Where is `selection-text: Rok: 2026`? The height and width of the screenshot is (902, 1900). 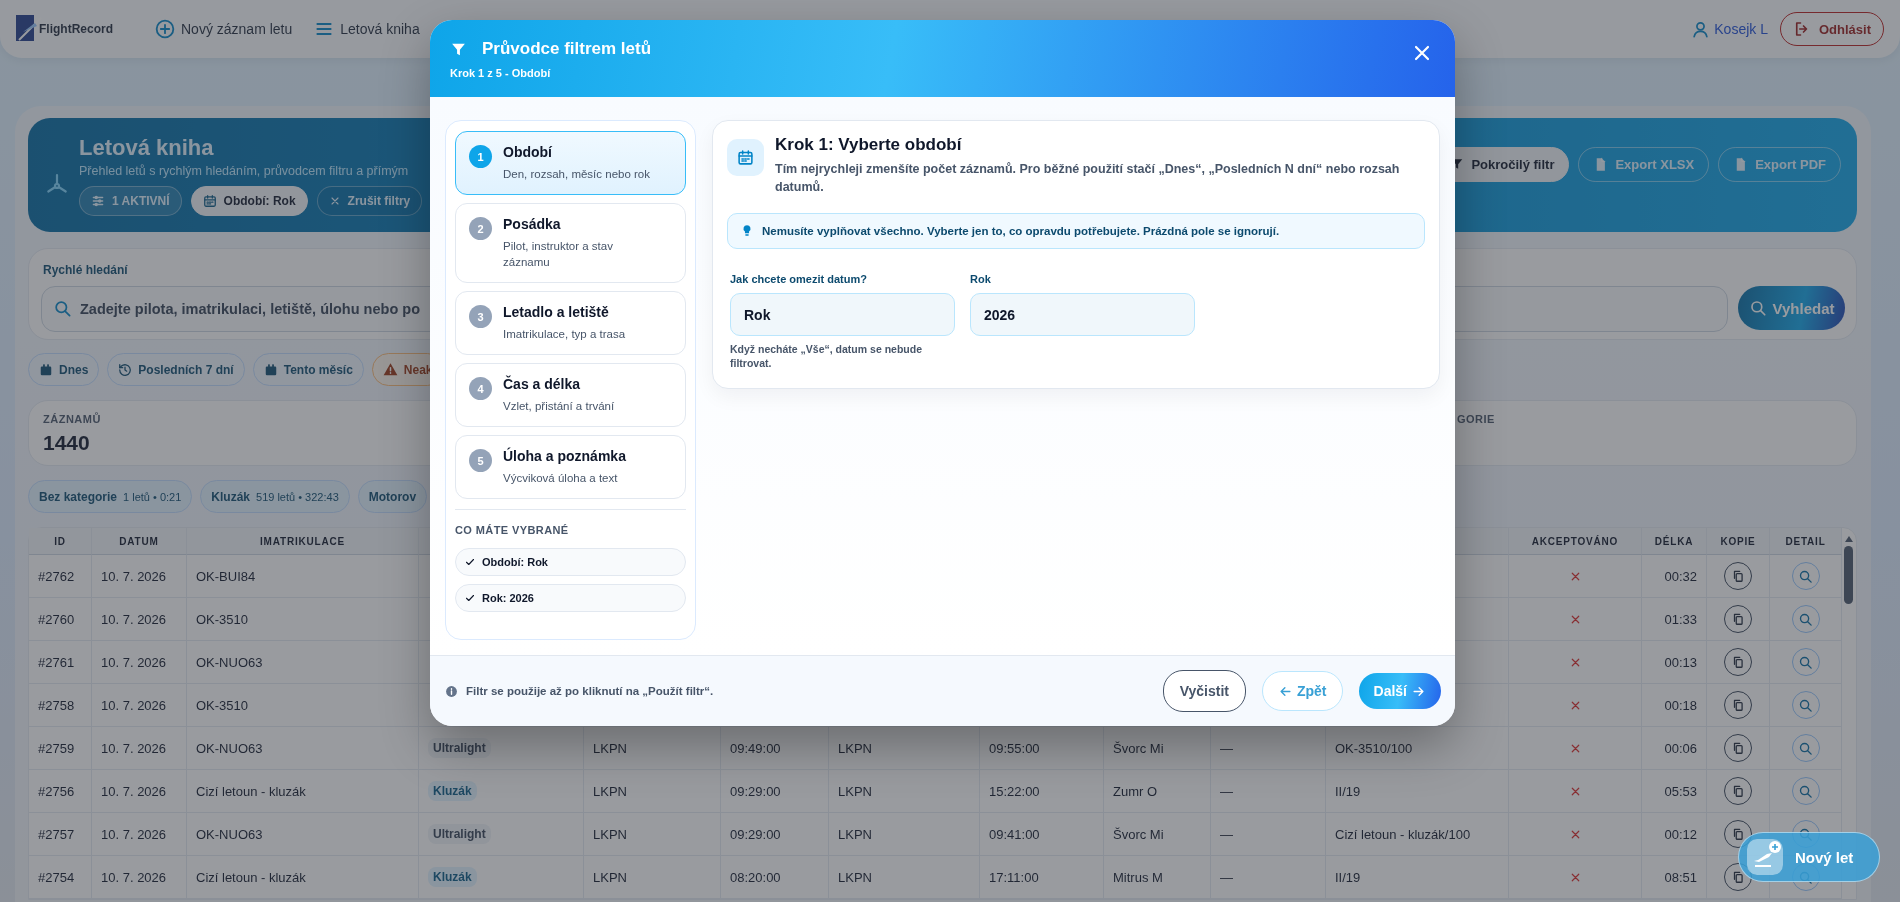
selection-text: Rok: 2026 is located at coordinates (508, 598).